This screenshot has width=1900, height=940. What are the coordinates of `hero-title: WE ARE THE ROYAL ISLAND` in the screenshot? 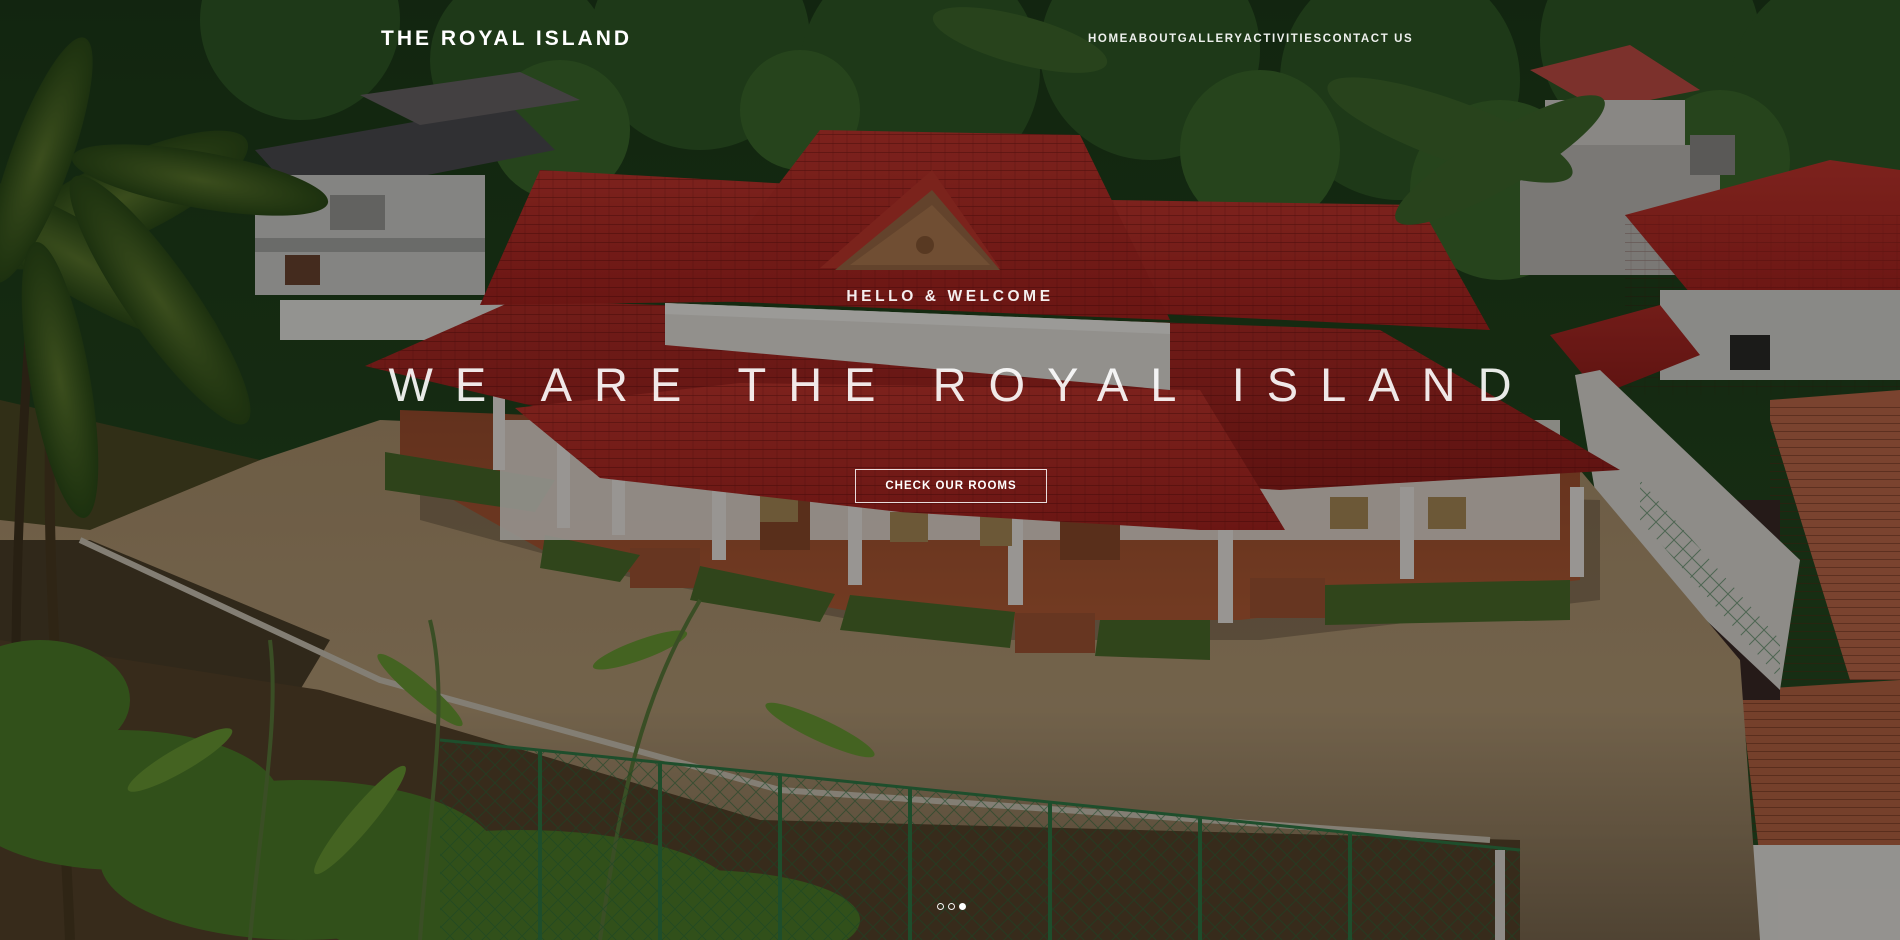 It's located at (961, 384).